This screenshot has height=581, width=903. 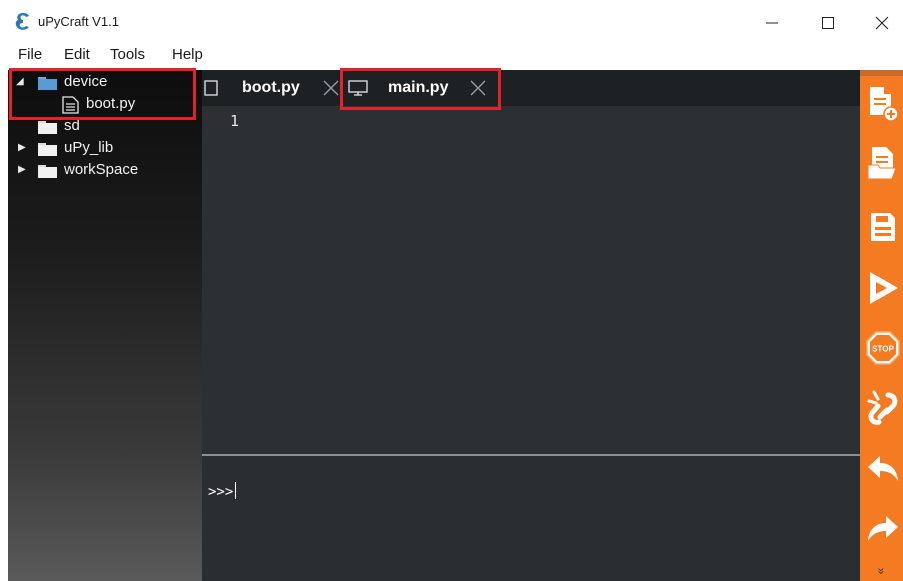 I want to click on undo-icon, so click(x=883, y=468).